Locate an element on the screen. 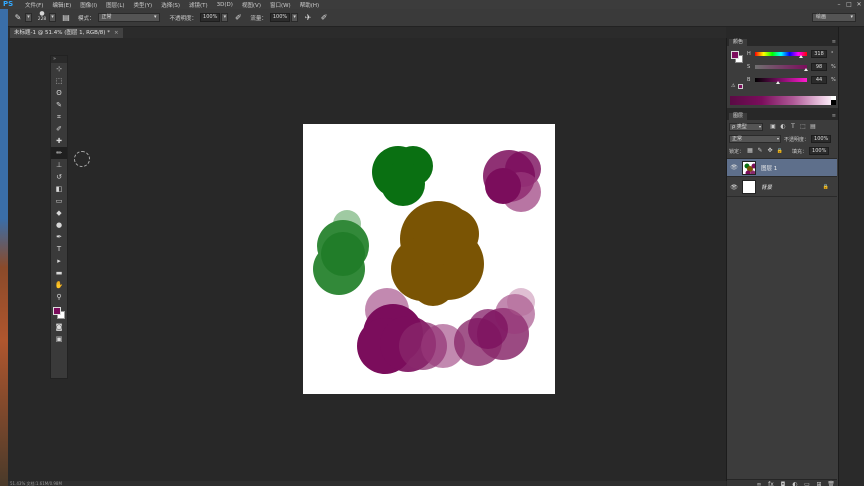  screen-mode-icon: ▣ is located at coordinates (59, 339).